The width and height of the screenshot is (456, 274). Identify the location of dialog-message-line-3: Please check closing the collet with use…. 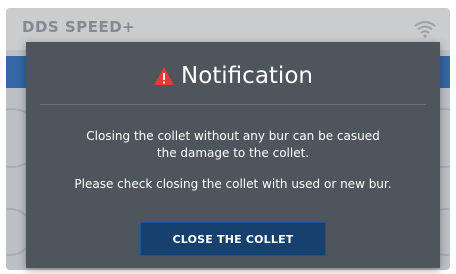
(233, 184).